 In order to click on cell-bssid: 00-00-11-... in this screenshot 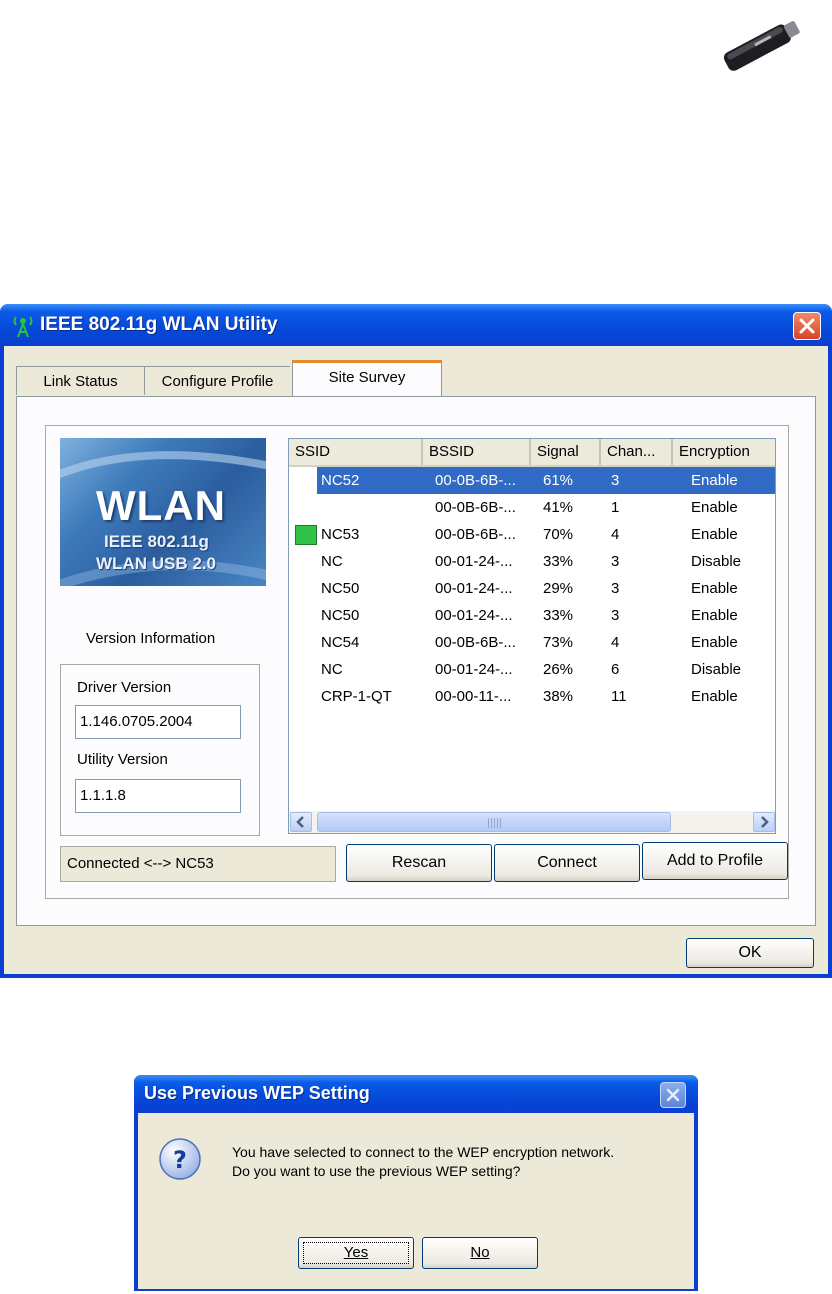, I will do `click(473, 696)`.